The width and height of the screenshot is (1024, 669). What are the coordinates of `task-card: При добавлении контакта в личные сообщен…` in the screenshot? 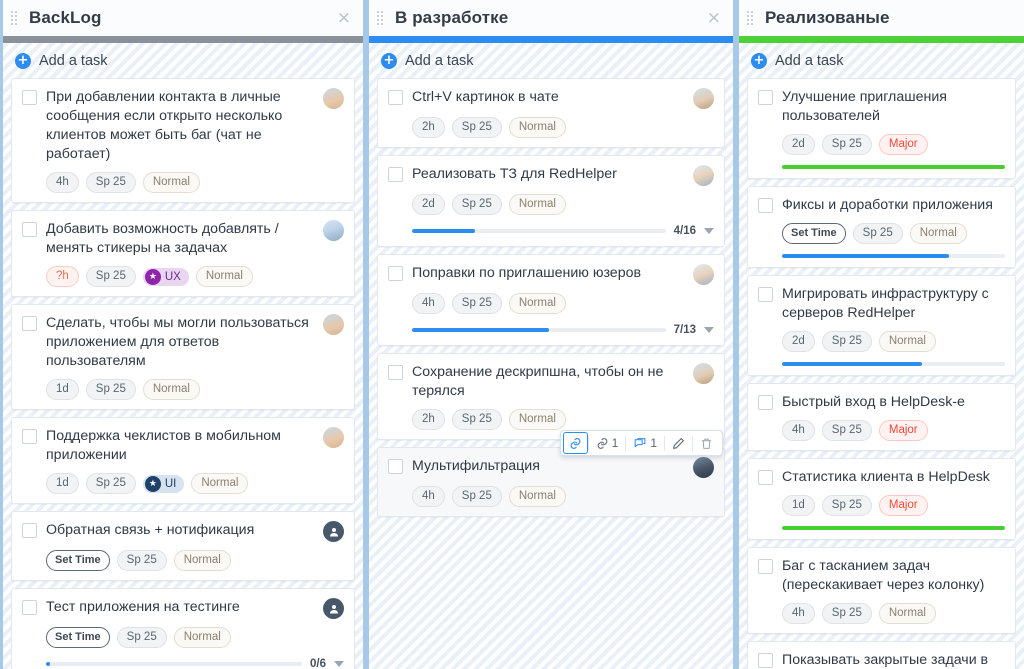 It's located at (183, 140).